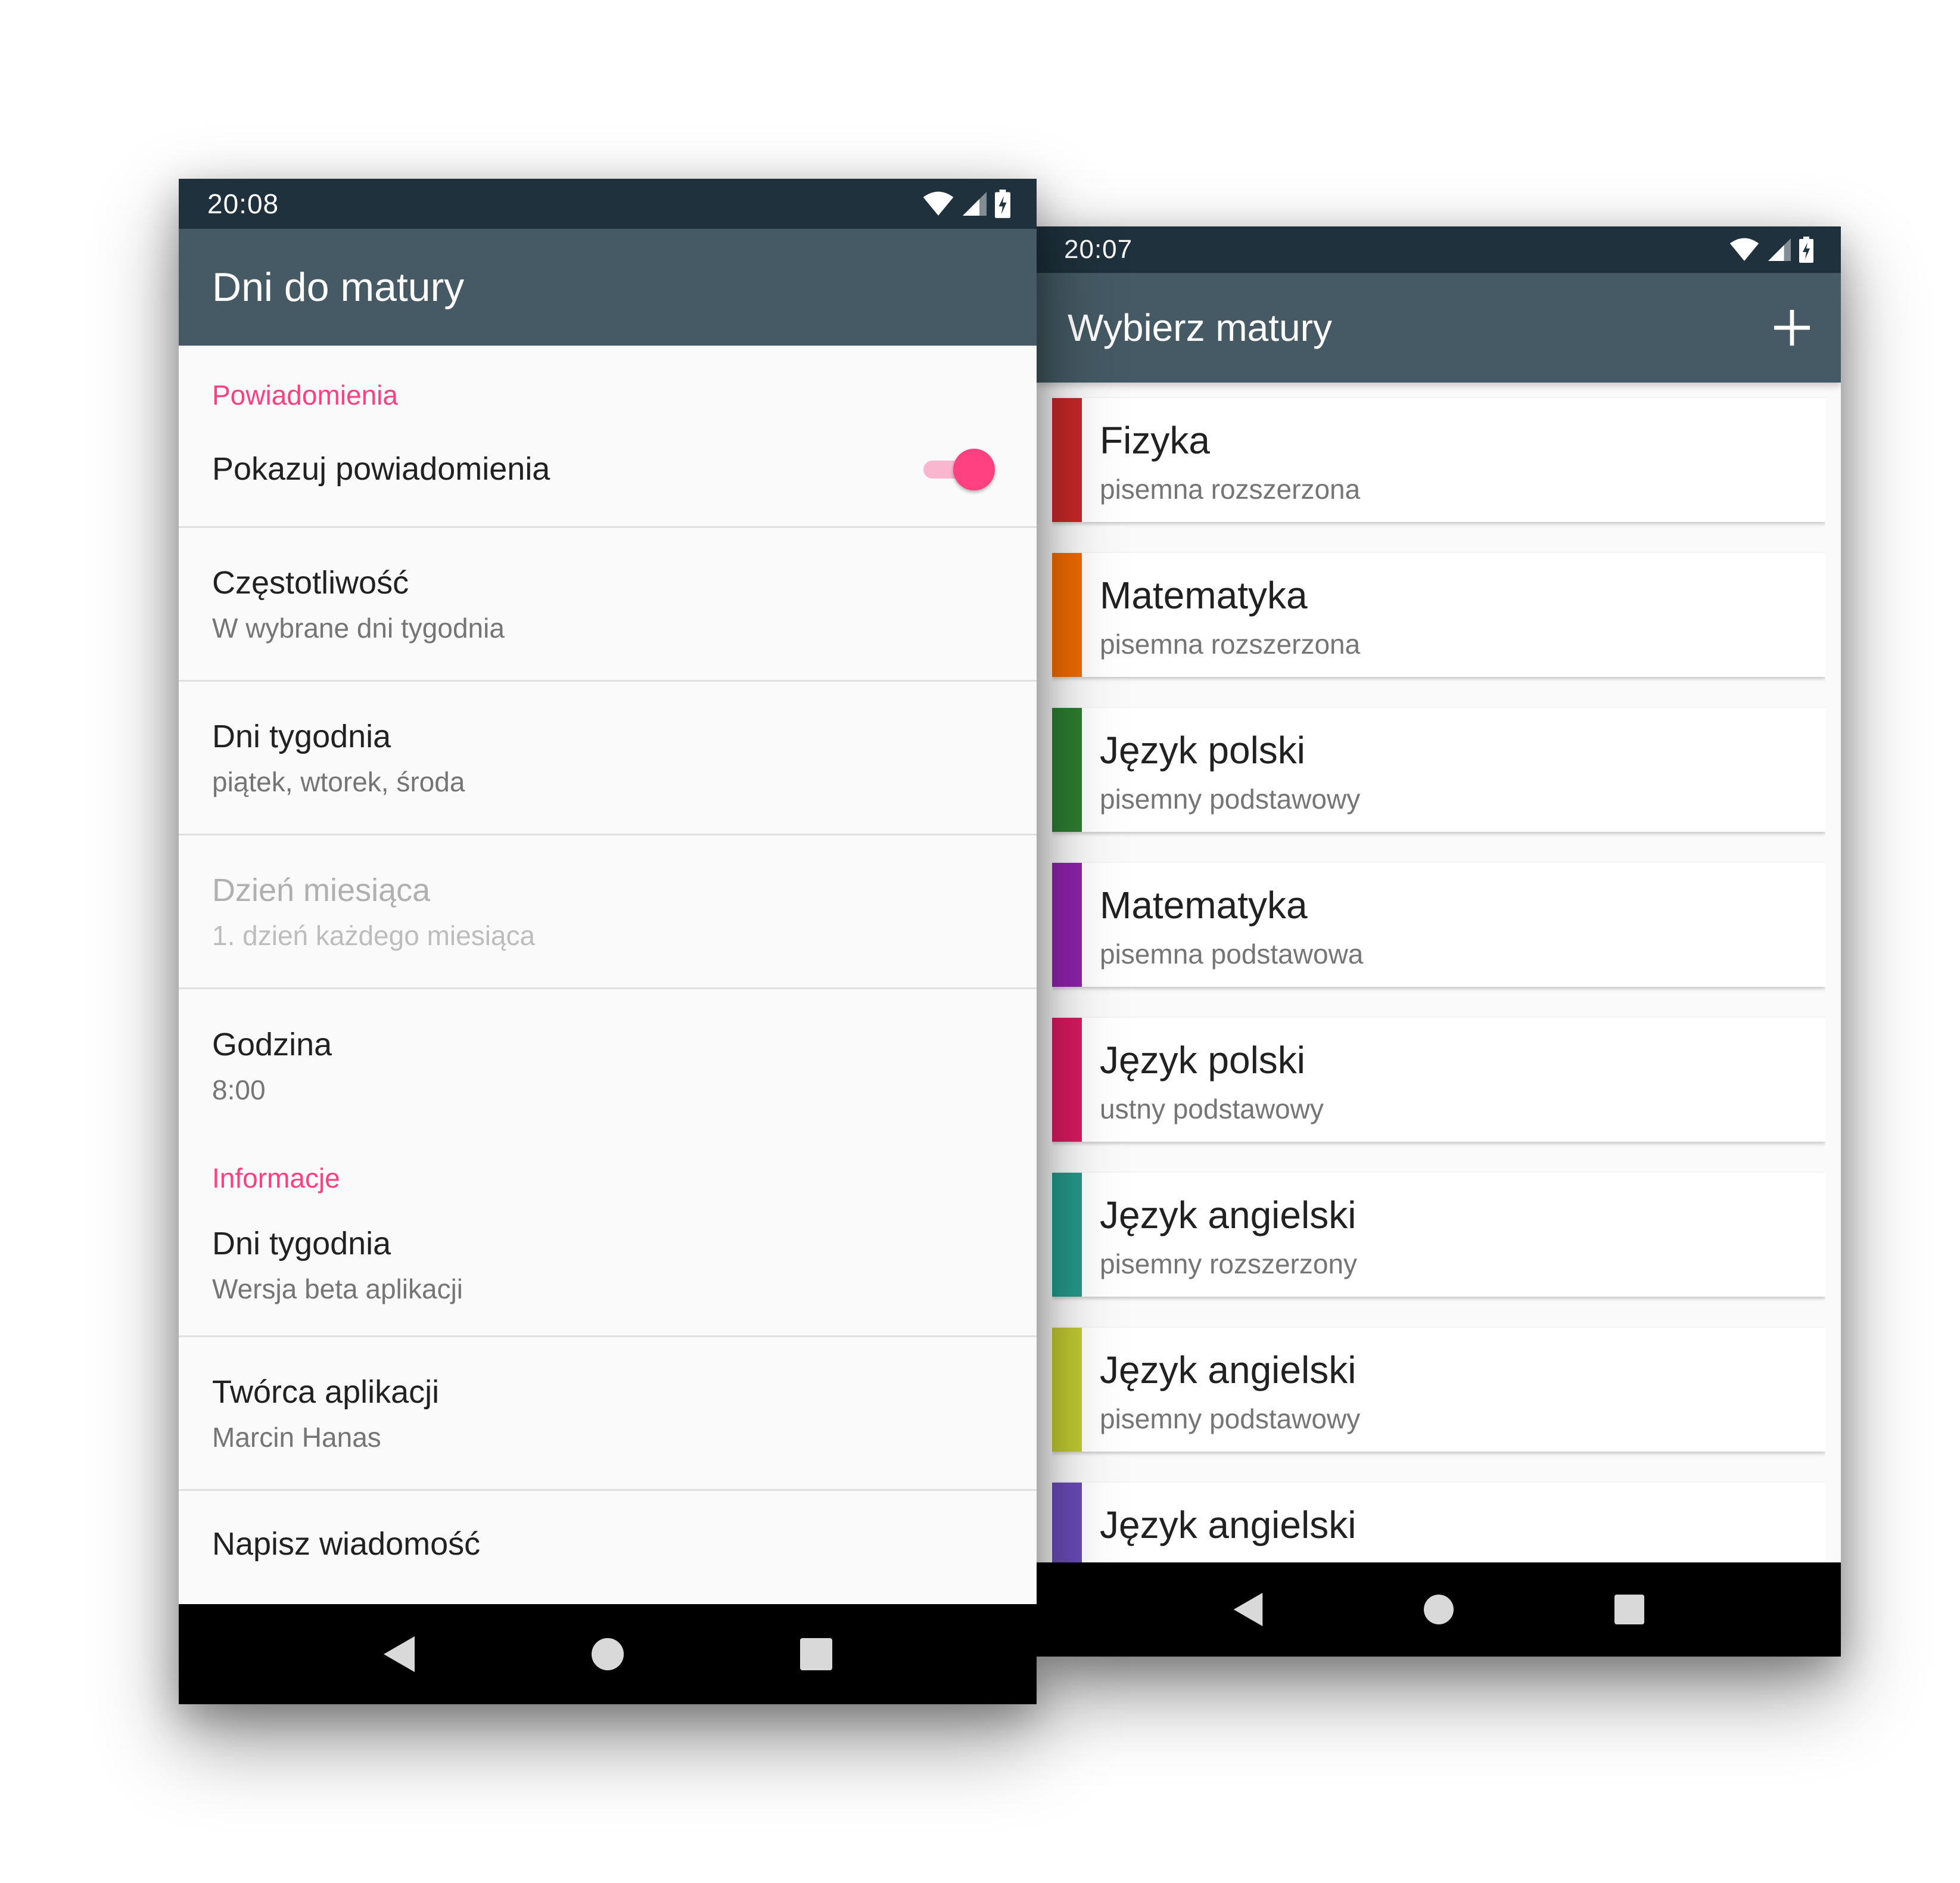 This screenshot has width=1960, height=1883. What do you see at coordinates (608, 605) in the screenshot?
I see `pref-frequency: Częstotliwość W wybrane dni tygodnia` at bounding box center [608, 605].